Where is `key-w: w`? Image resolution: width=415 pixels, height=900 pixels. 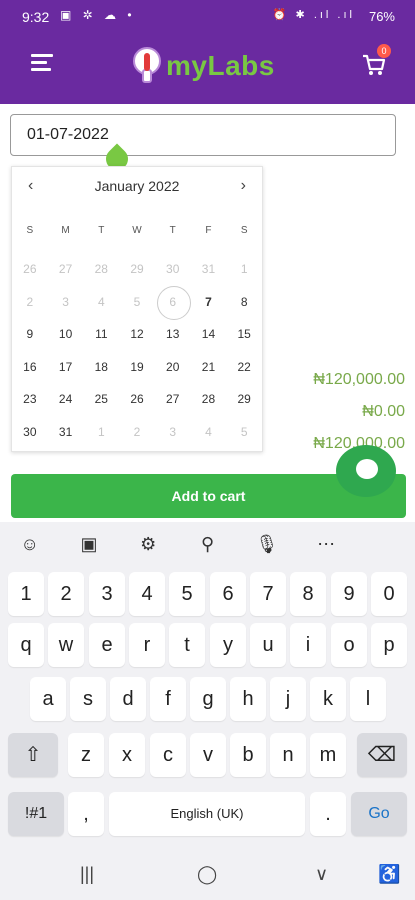
key-w: w is located at coordinates (66, 645).